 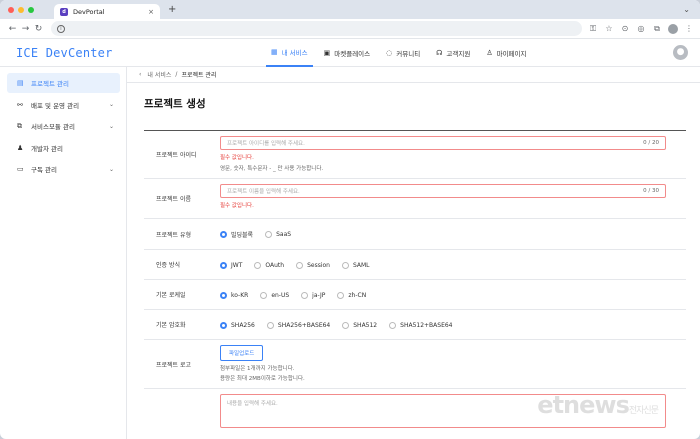 I want to click on project-id-placeholder: 프로젝트 아이디를 입력해 주세요., so click(x=266, y=144).